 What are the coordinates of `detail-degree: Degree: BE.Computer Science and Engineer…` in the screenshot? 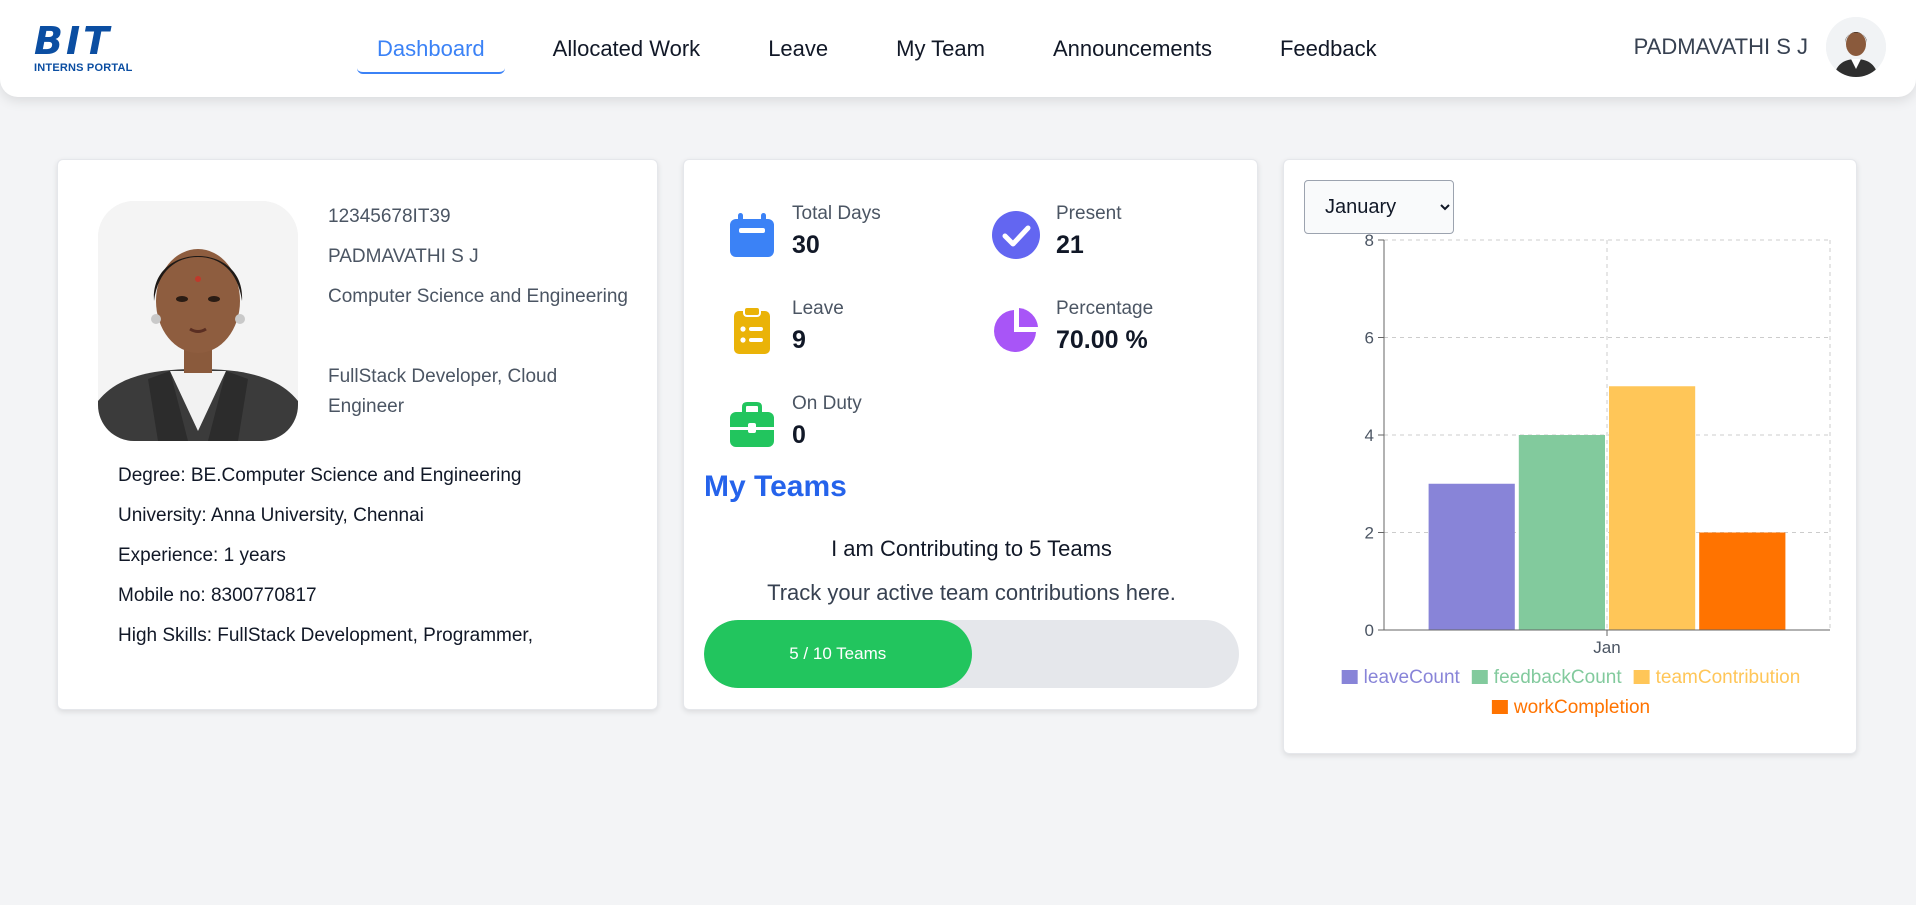 It's located at (320, 475).